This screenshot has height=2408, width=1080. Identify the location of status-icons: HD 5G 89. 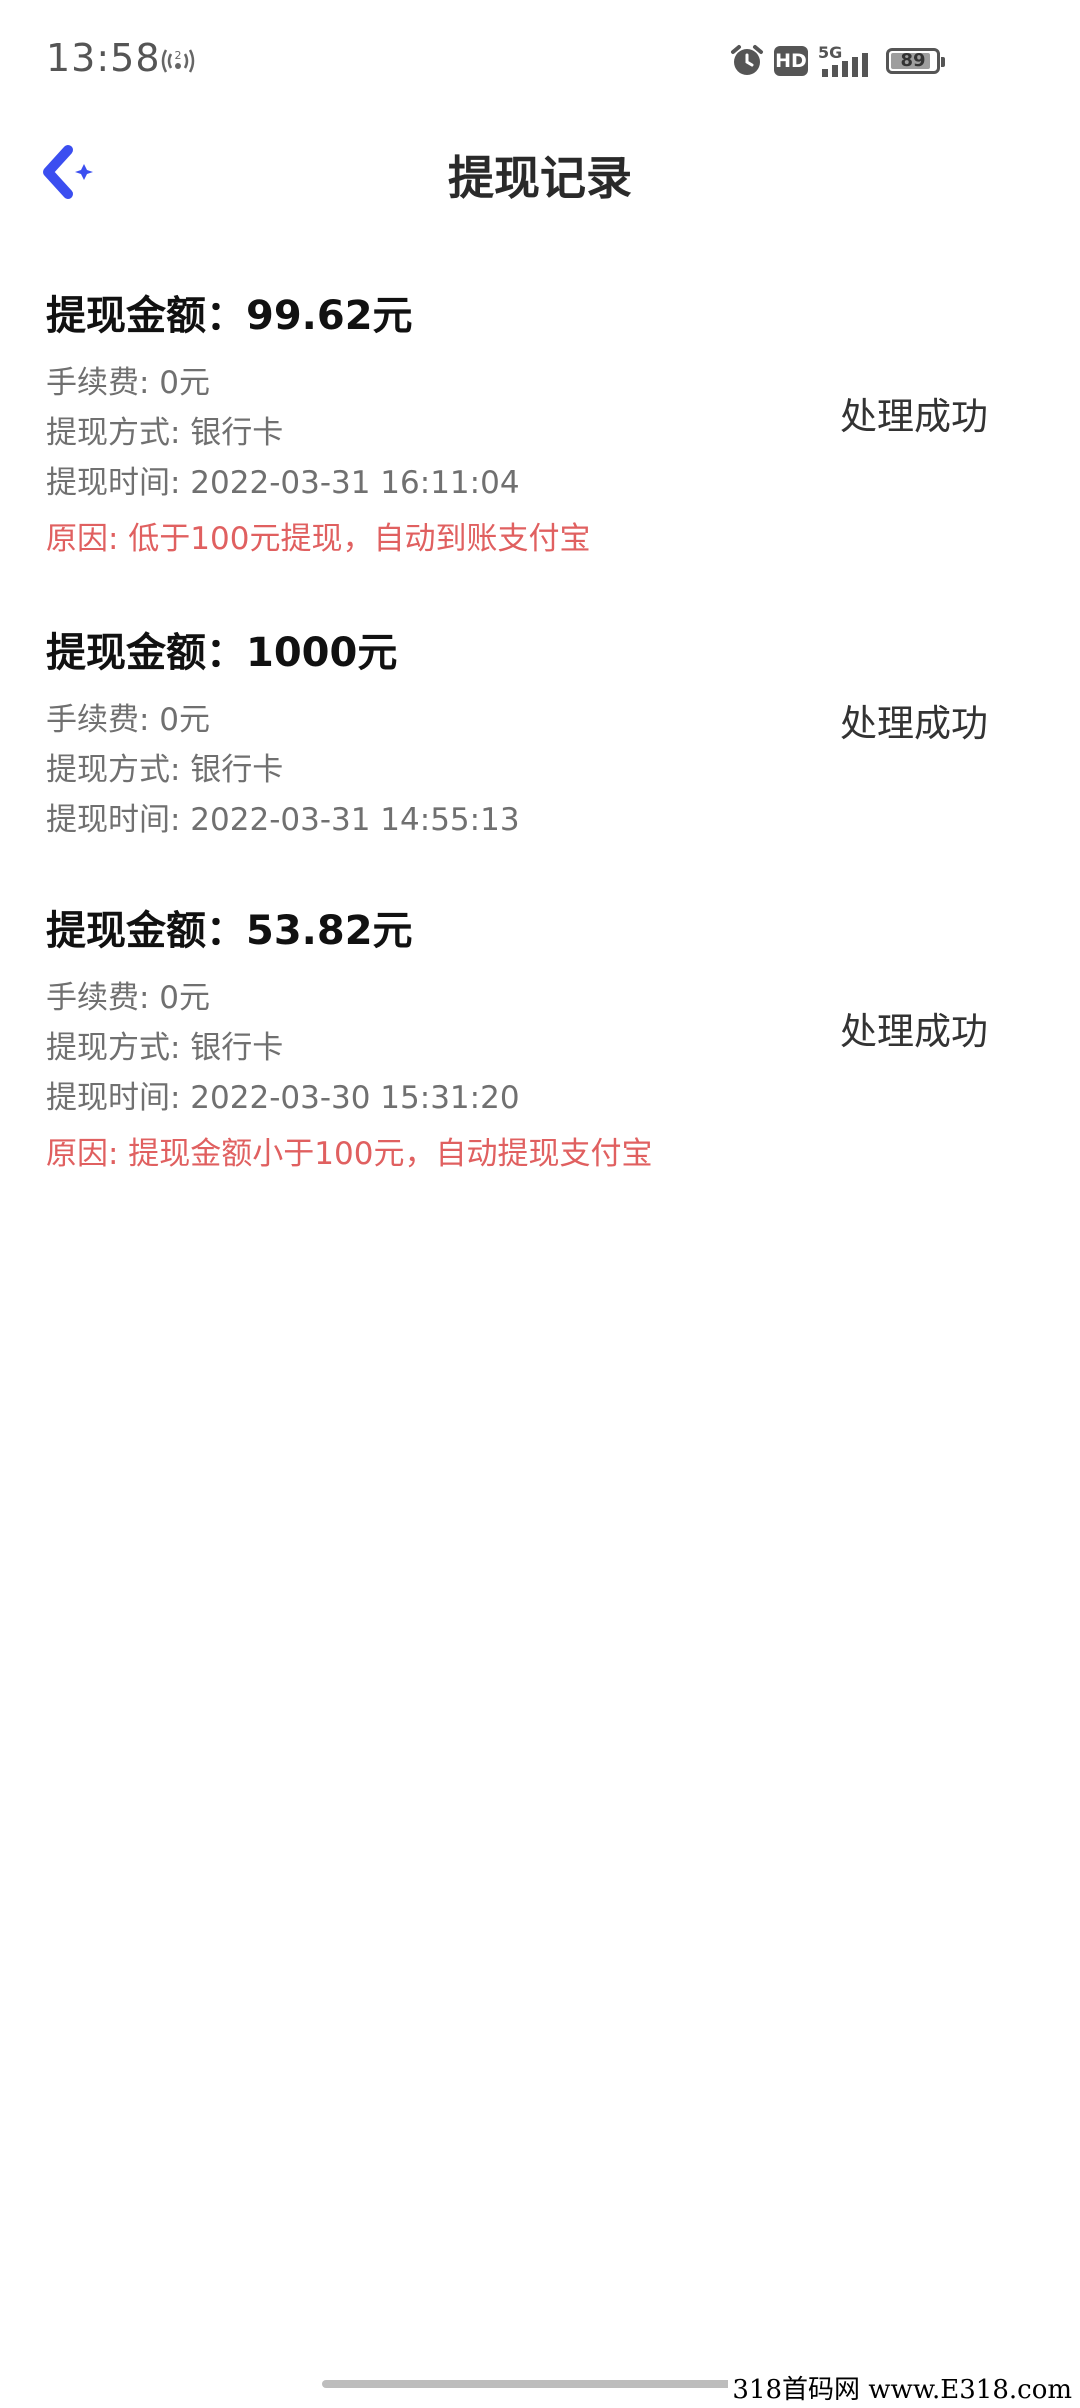
(837, 61).